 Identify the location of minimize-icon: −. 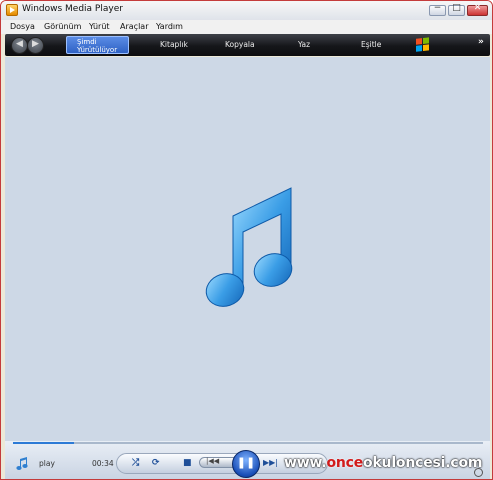
(437, 8).